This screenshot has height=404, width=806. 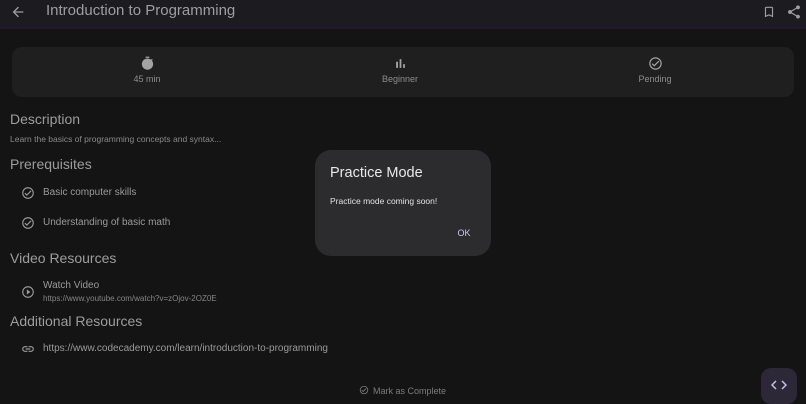 I want to click on stat-duration-label: 45 min, so click(x=147, y=79).